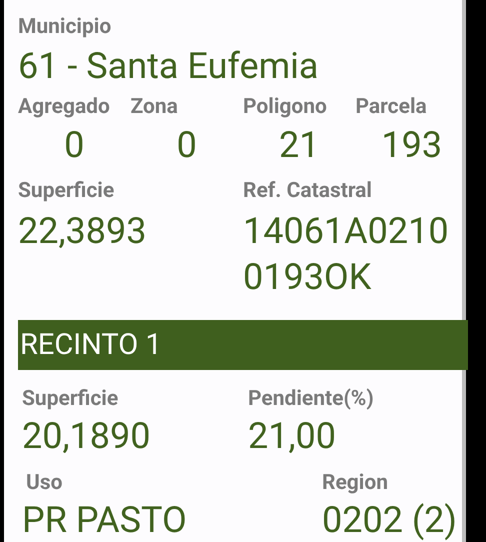 The image size is (486, 542). Describe the element at coordinates (299, 145) in the screenshot. I see `field-value: 21` at that location.